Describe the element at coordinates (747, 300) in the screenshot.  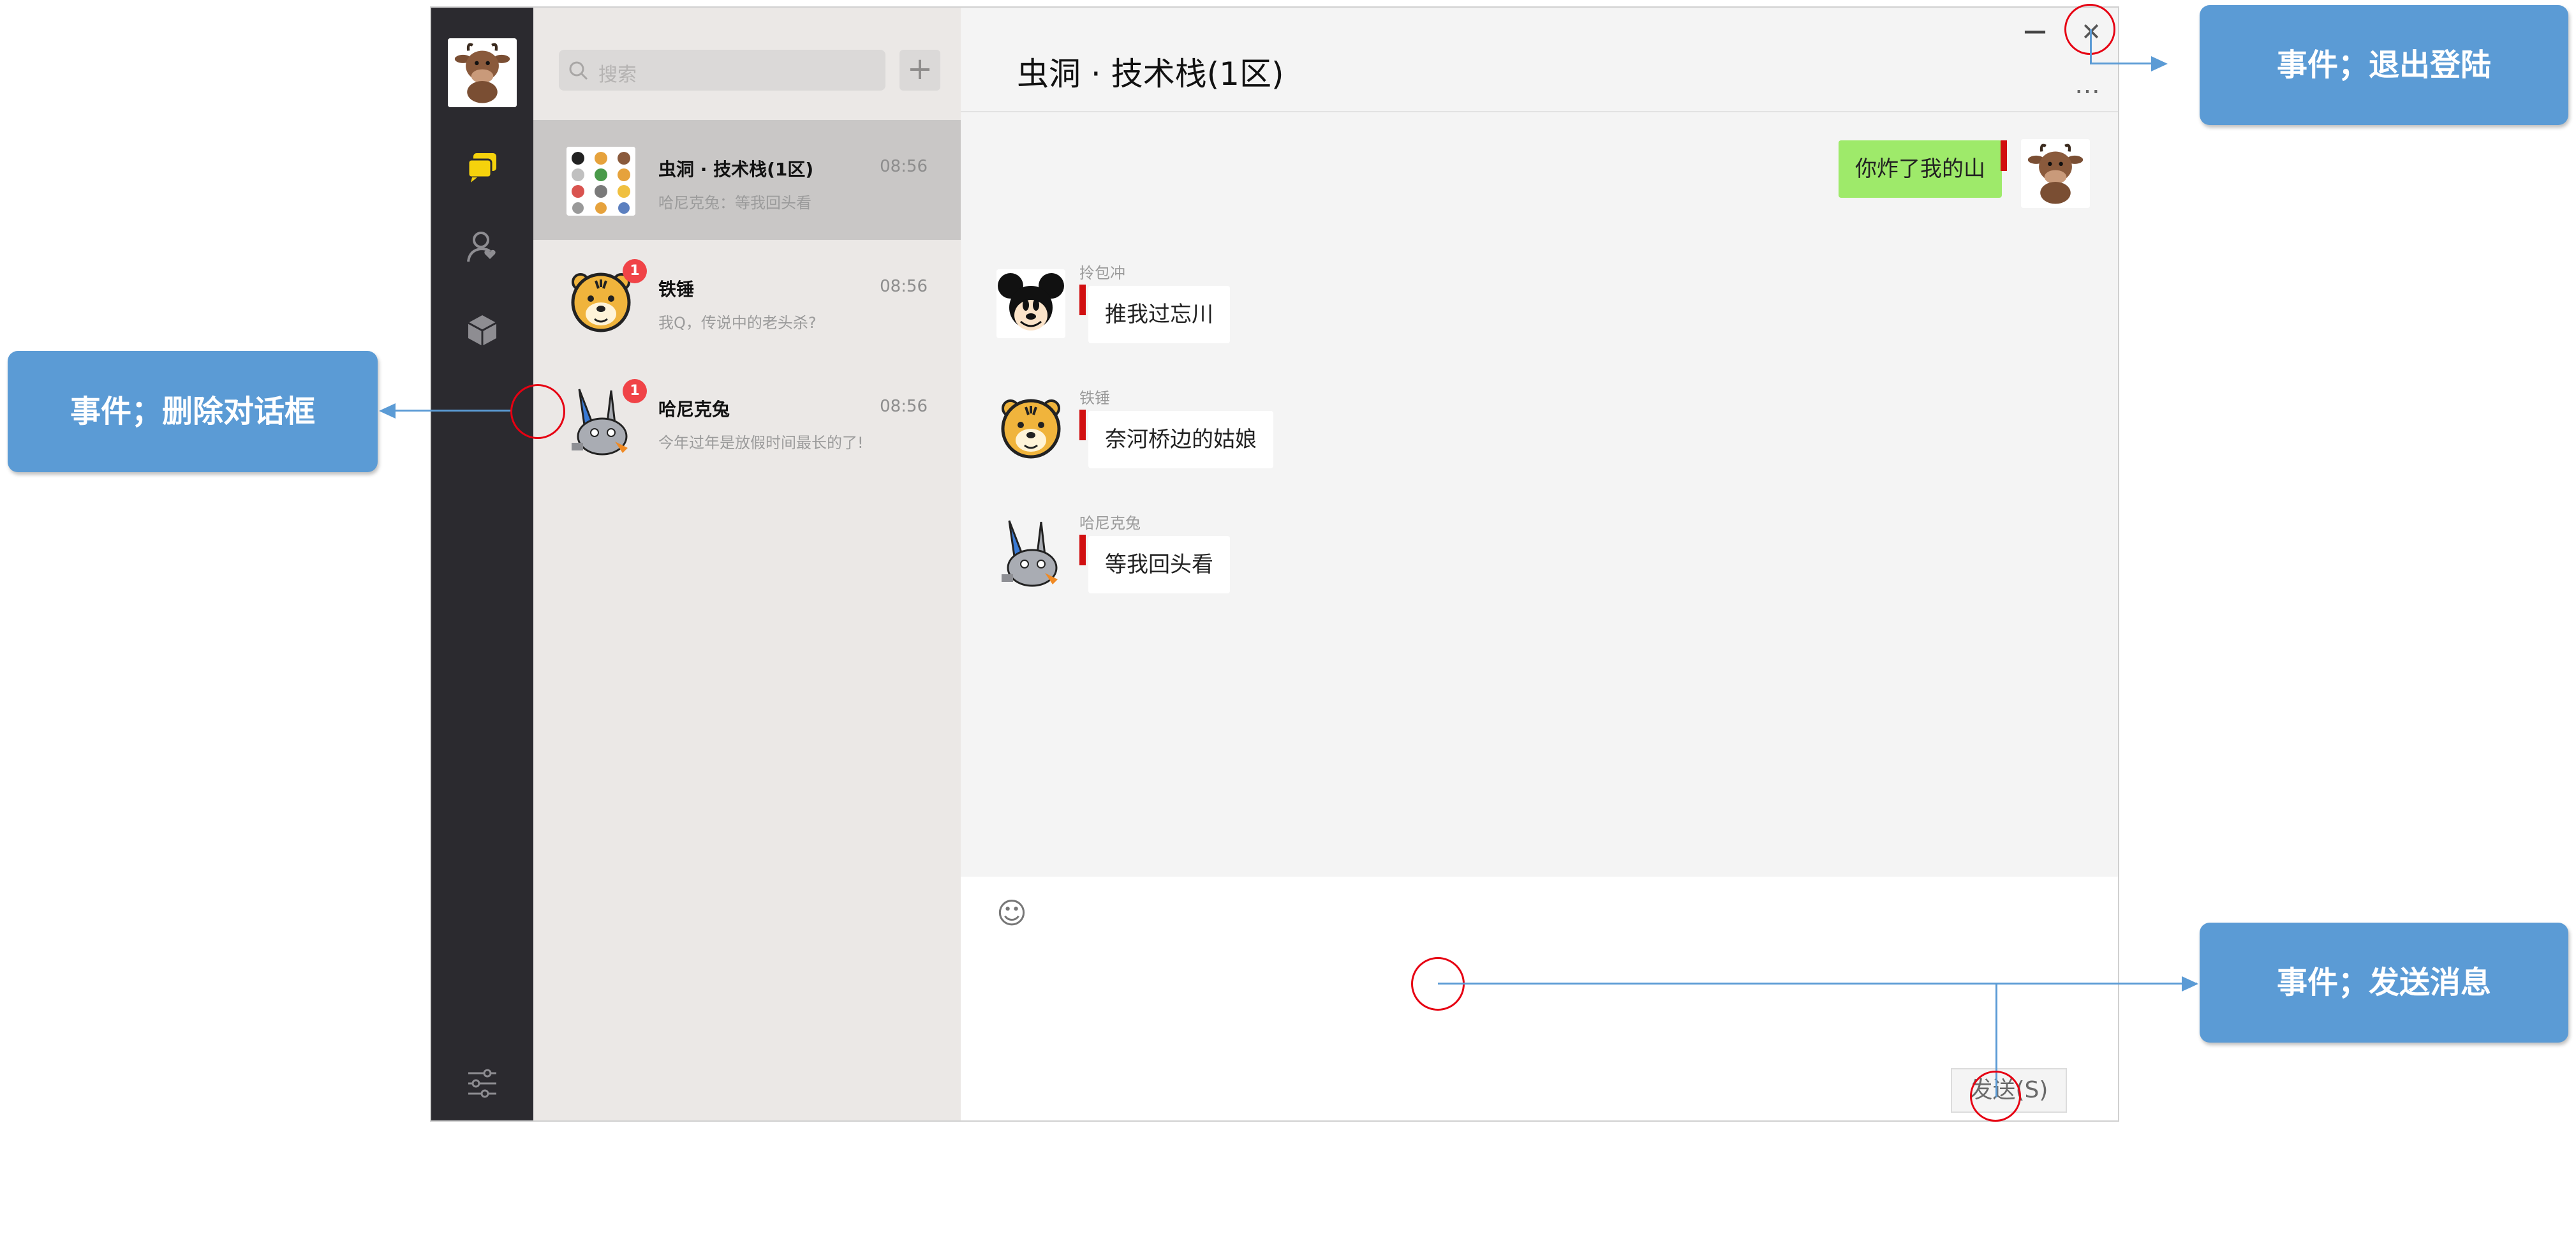
I see `conversation-item: 1 铁锤 08:56 我Q，传说中的老头杀?` at that location.